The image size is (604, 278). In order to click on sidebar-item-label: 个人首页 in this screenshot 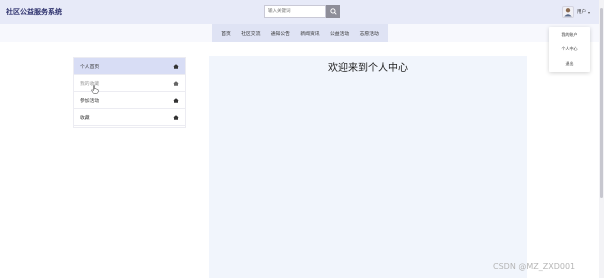, I will do `click(90, 67)`.